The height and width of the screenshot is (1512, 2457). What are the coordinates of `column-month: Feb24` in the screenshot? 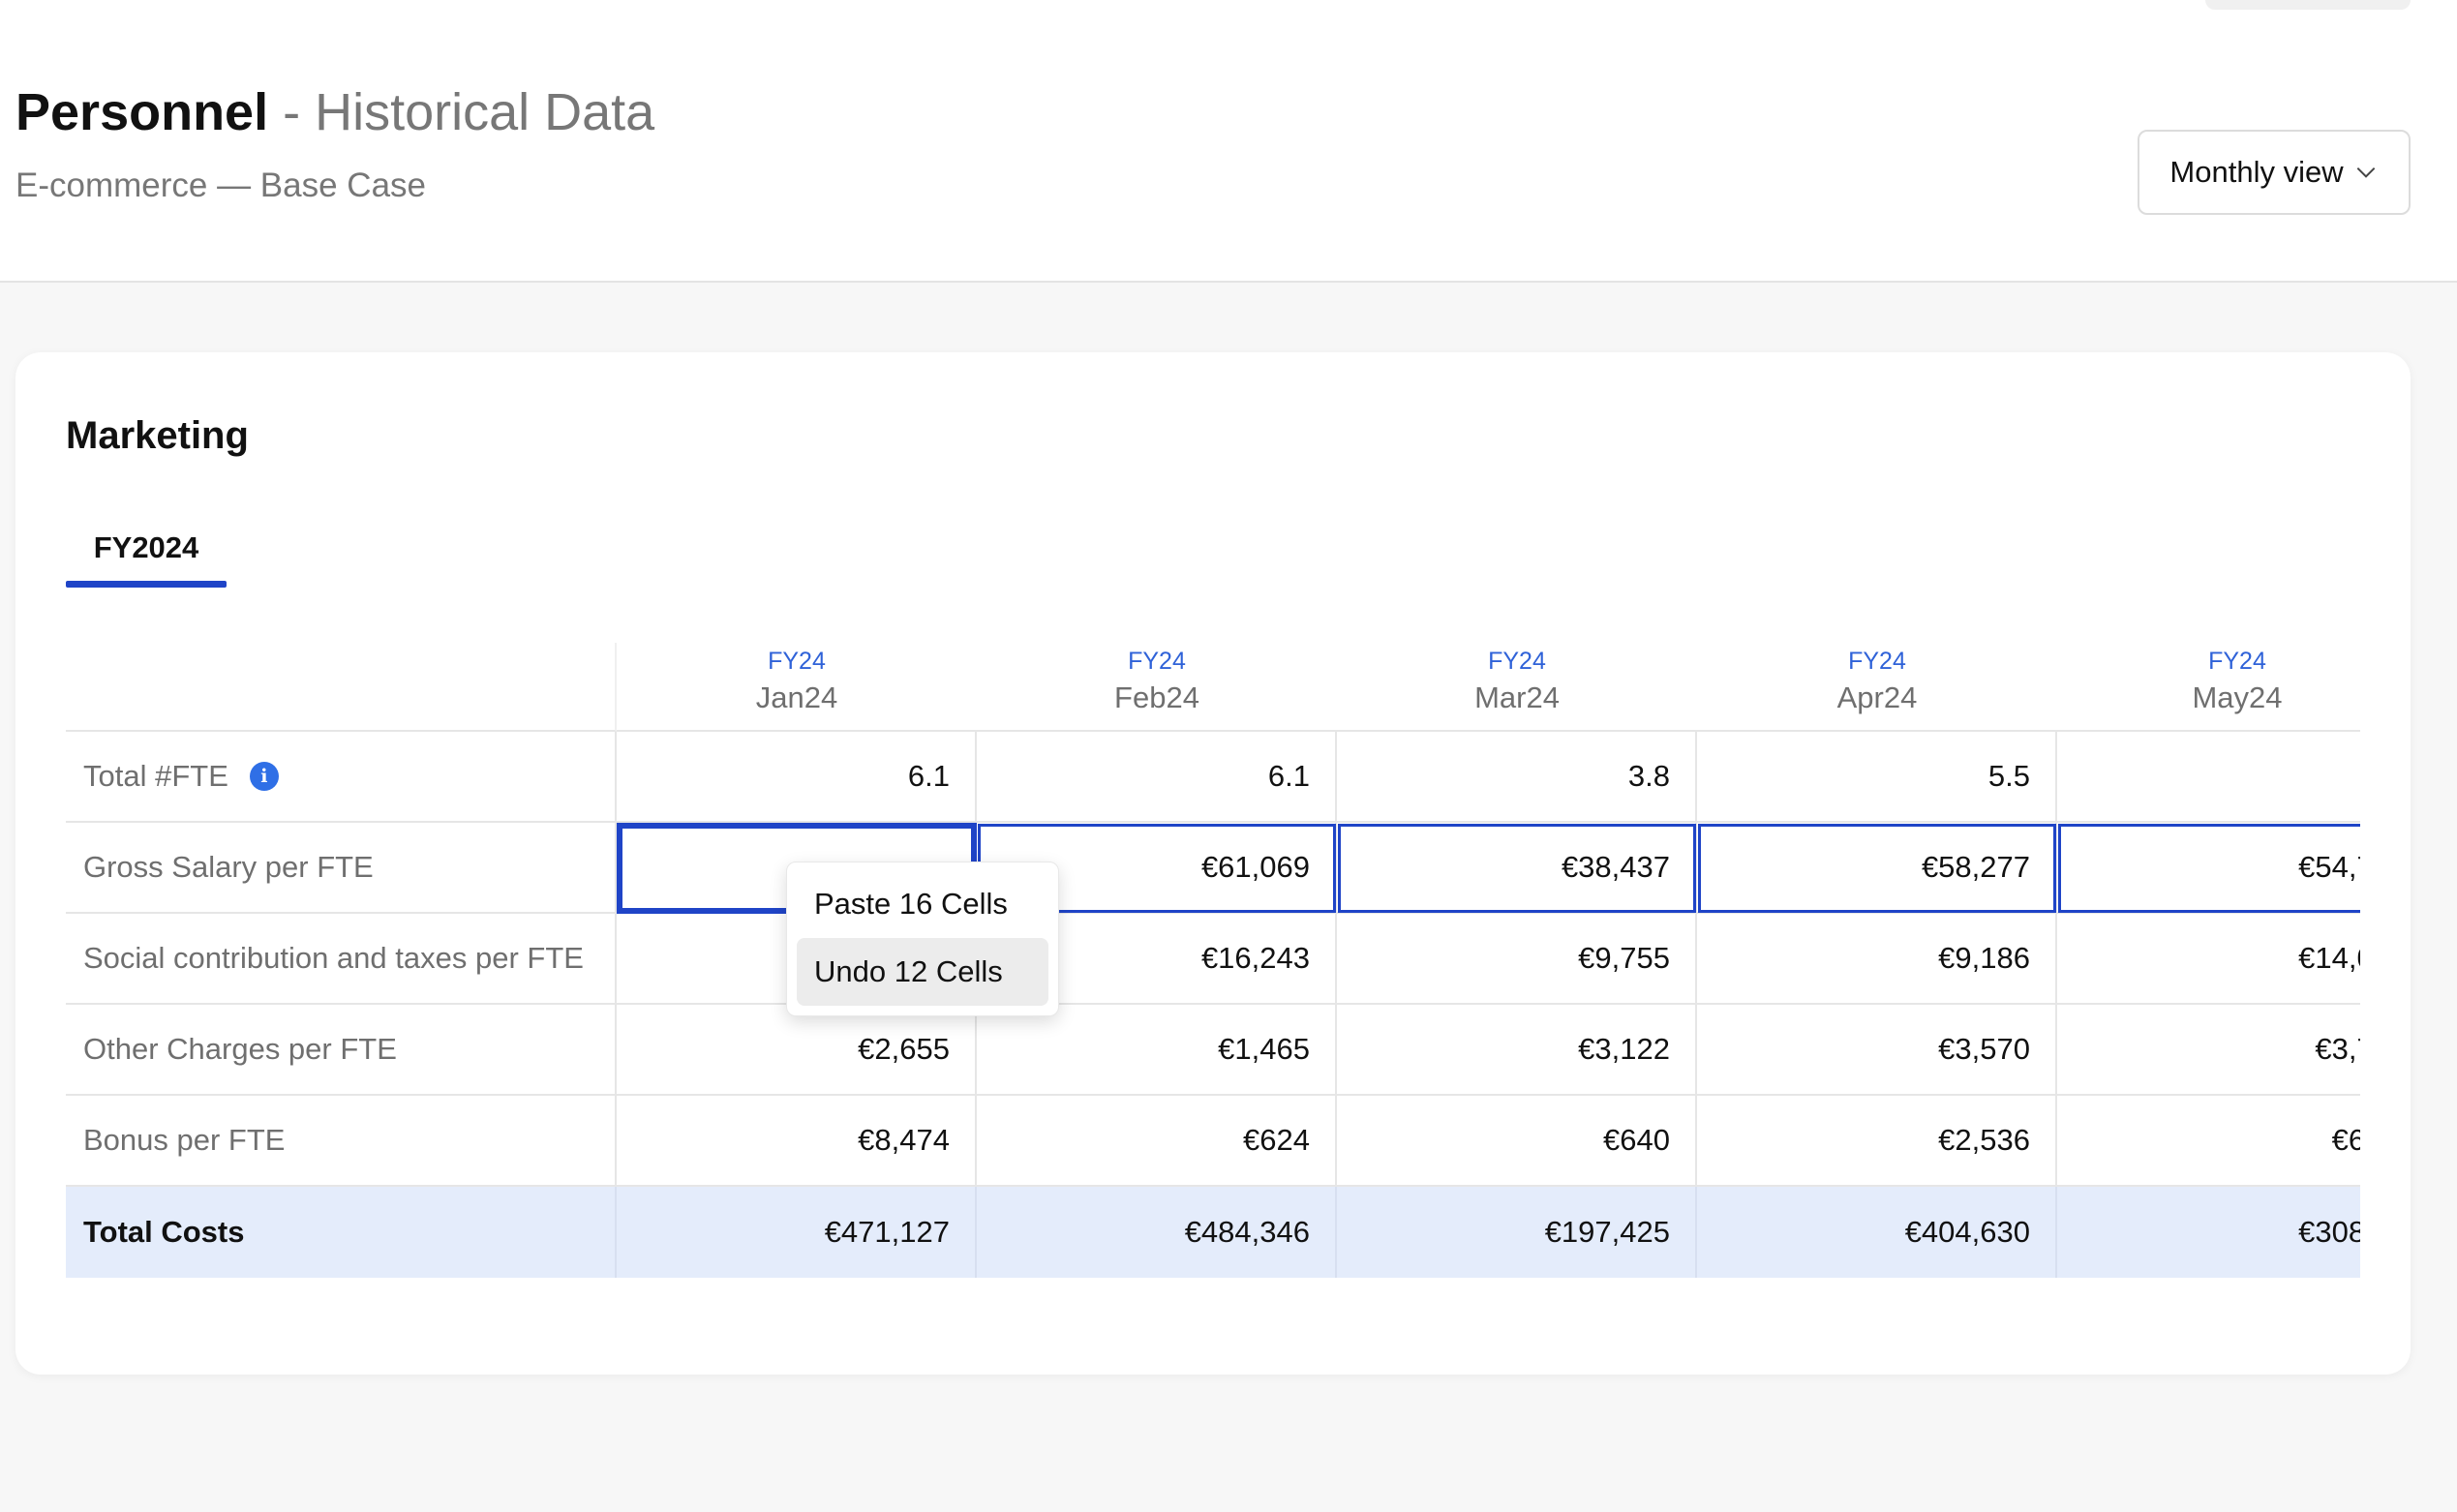 It's located at (1157, 697).